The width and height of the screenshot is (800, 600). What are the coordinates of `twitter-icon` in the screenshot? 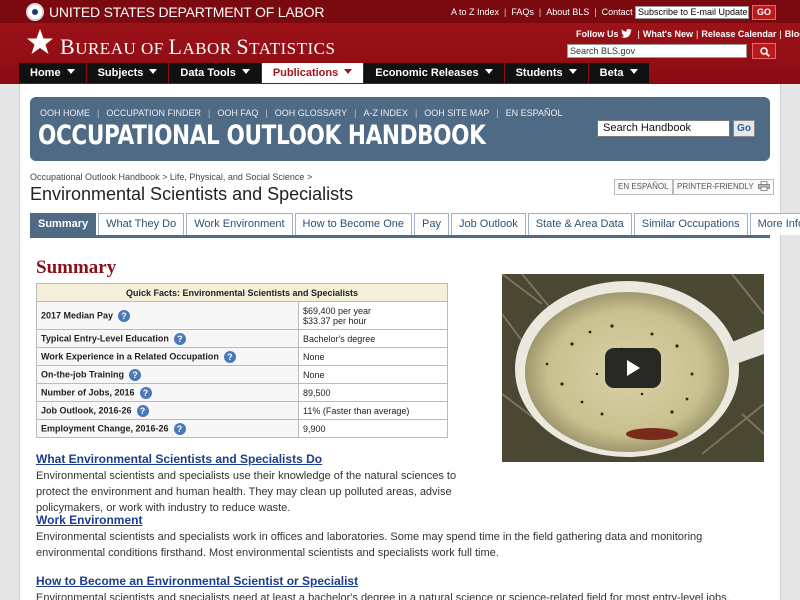 It's located at (626, 33).